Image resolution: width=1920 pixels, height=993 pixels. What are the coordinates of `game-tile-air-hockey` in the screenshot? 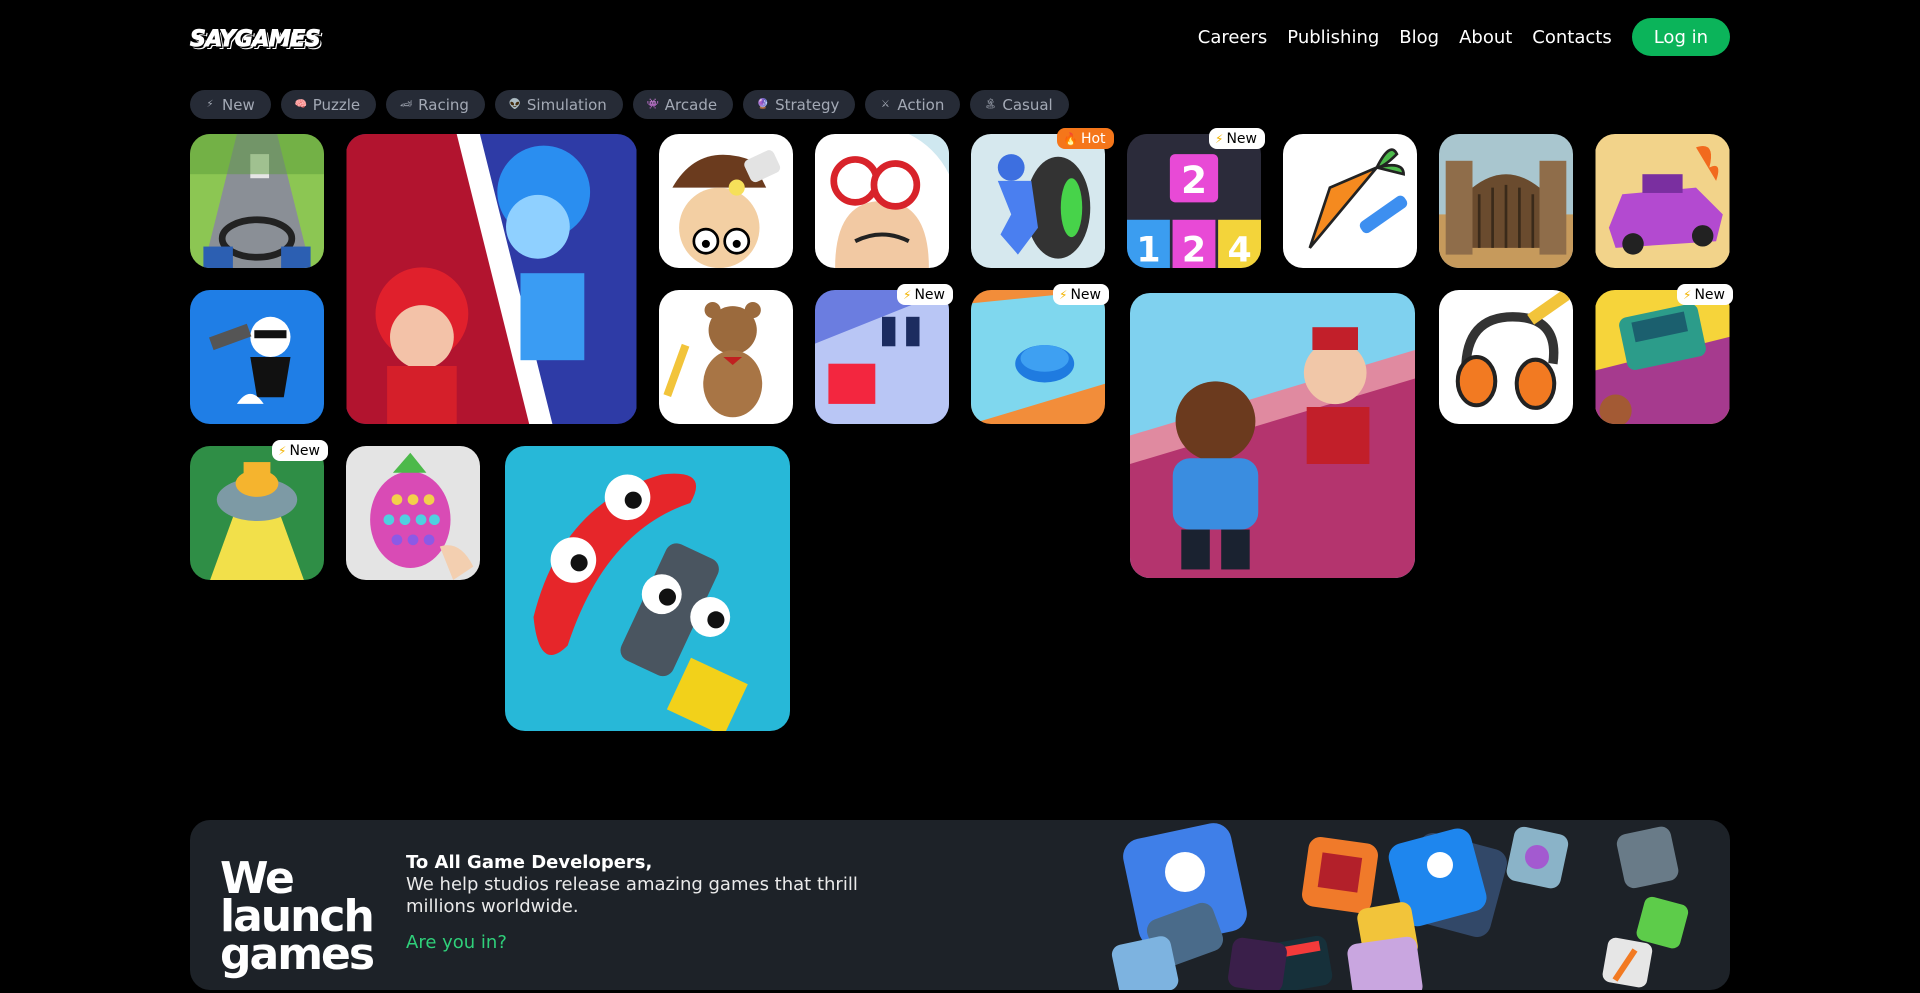 It's located at (1038, 357).